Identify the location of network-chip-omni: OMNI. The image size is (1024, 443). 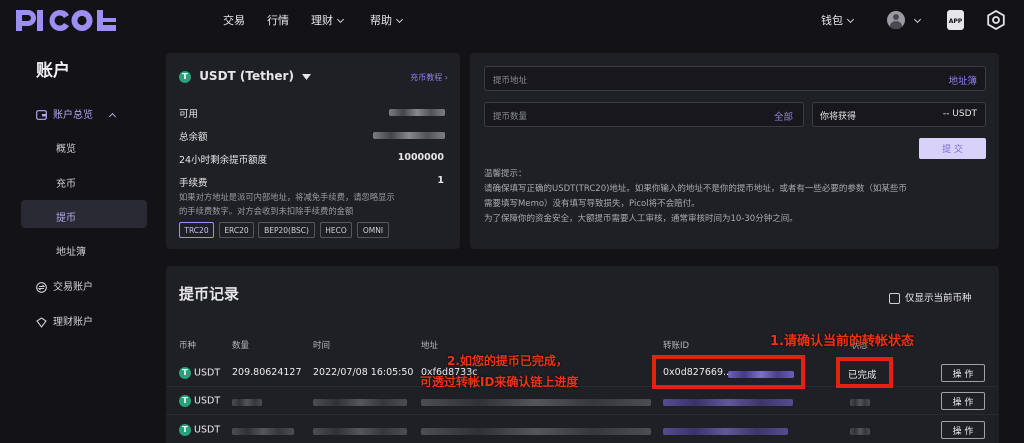
(373, 230).